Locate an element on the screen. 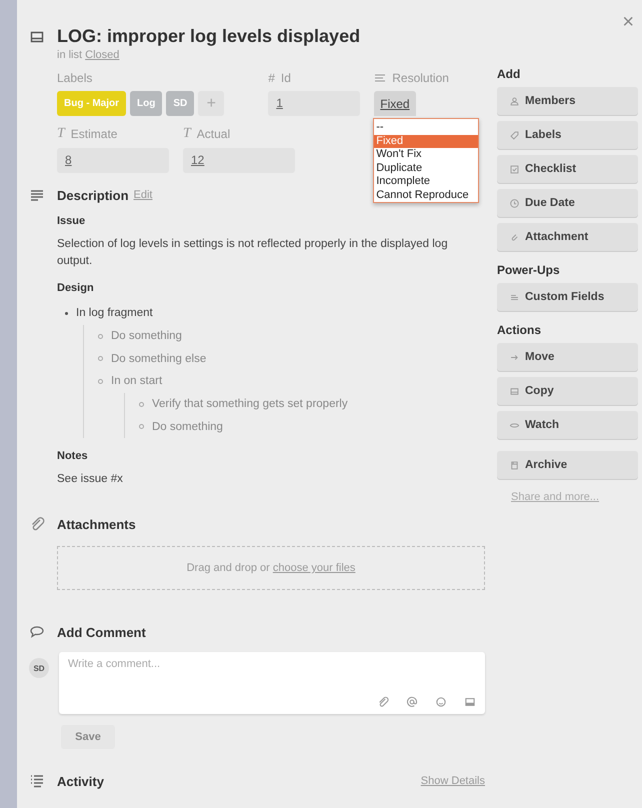 This screenshot has width=642, height=808. dropdown-option: Duplicate is located at coordinates (426, 168).